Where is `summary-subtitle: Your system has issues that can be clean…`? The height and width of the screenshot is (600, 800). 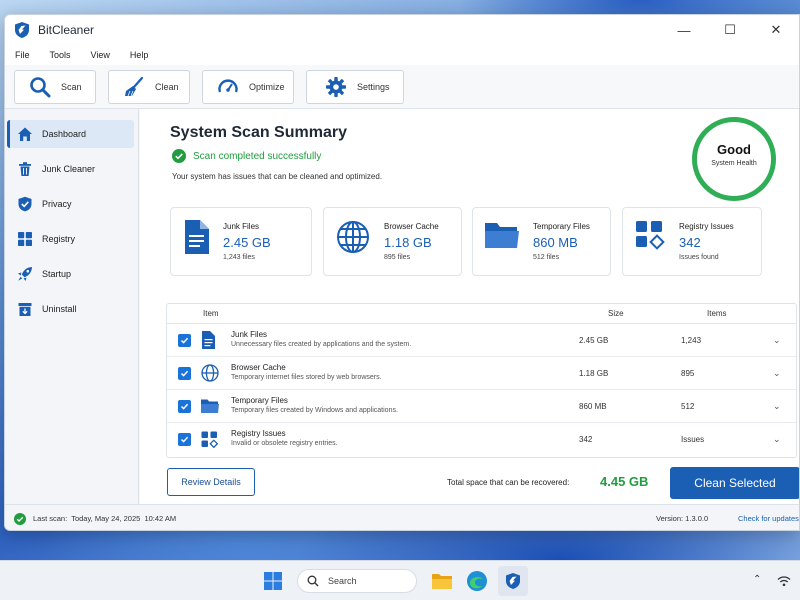
summary-subtitle: Your system has issues that can be clean… is located at coordinates (277, 176).